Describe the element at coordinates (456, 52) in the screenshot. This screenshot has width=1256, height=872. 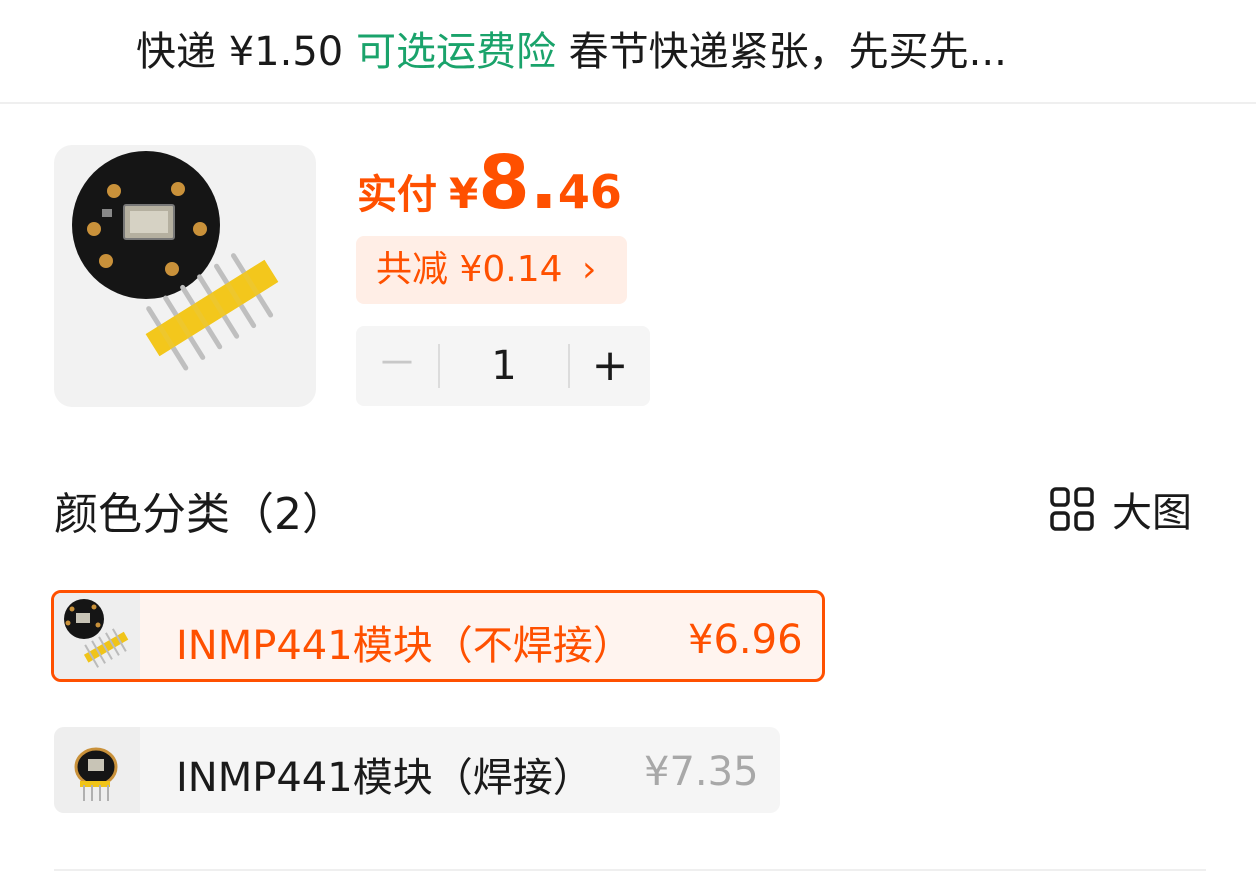
I see `freight-insurance-link: 可选运费险` at that location.